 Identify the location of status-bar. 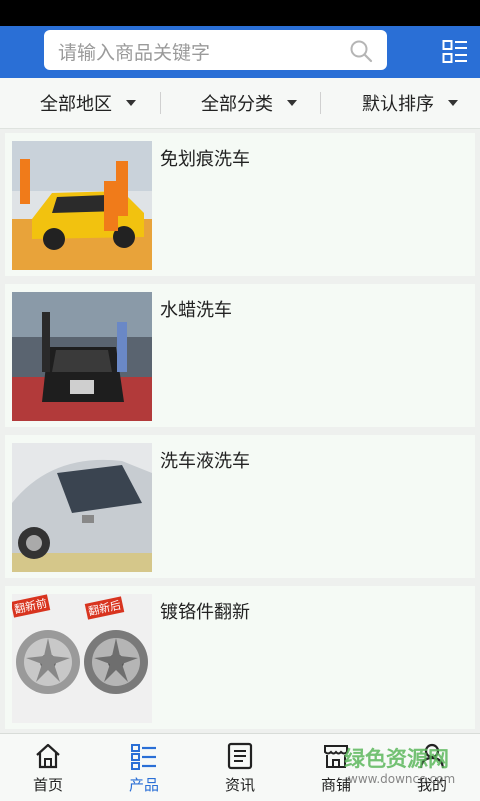
(240, 13).